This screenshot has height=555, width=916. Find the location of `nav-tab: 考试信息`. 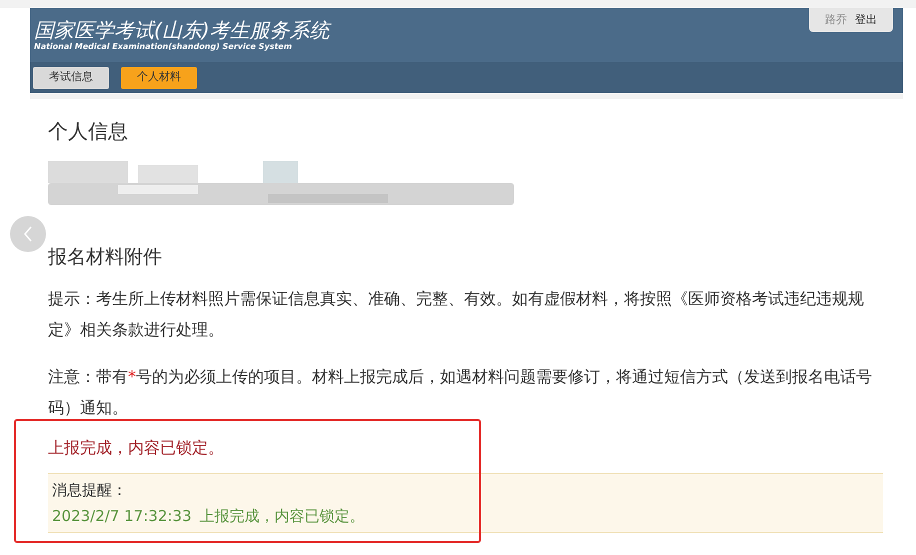

nav-tab: 考试信息 is located at coordinates (71, 77).